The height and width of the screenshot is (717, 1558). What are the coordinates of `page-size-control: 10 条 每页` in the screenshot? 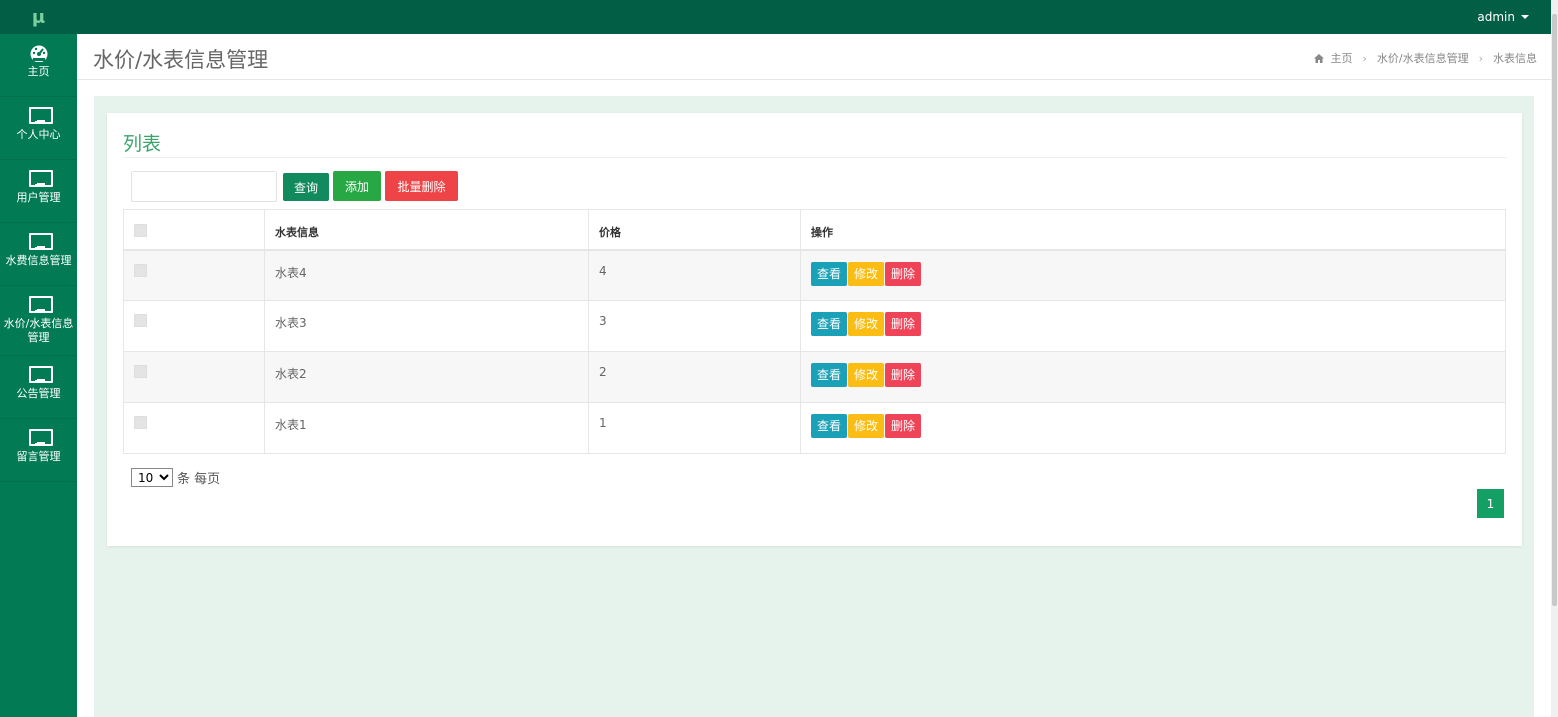 It's located at (175, 477).